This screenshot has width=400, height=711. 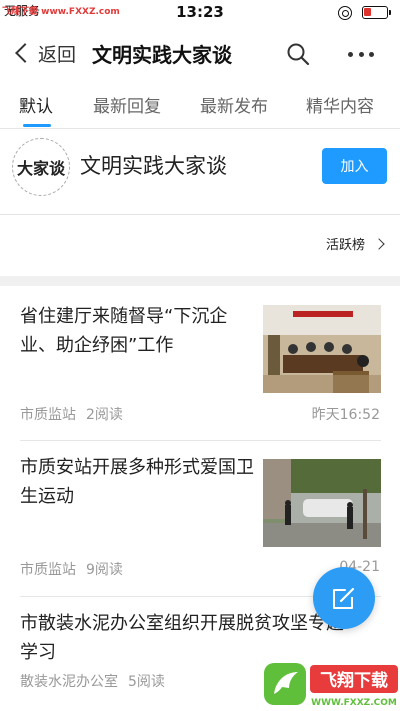 I want to click on forum-divider, so click(x=200, y=214).